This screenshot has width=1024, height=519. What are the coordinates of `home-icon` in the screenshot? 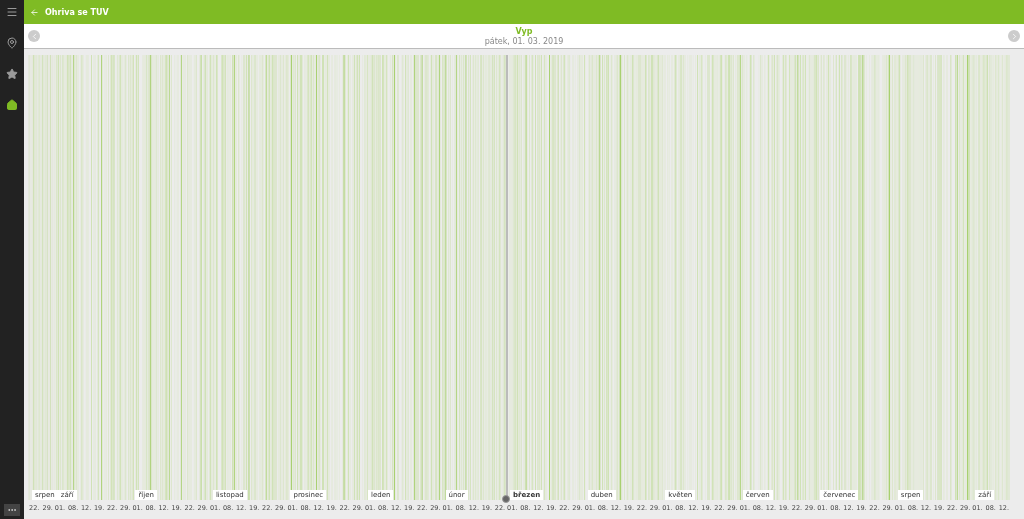 It's located at (12, 105).